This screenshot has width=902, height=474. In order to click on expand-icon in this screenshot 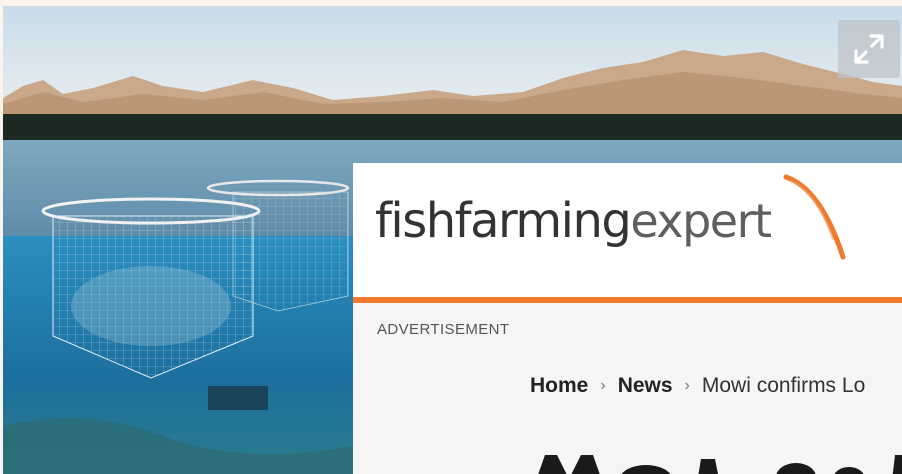, I will do `click(869, 49)`.